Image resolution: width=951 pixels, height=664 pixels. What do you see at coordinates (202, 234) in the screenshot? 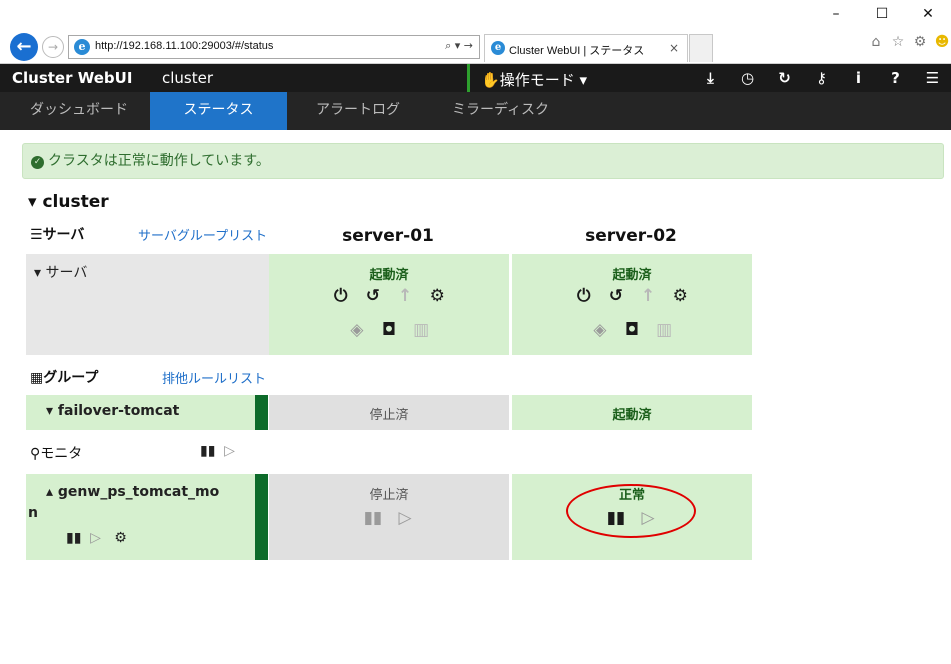
I see `server-group-list-link: サーバグループリスト` at bounding box center [202, 234].